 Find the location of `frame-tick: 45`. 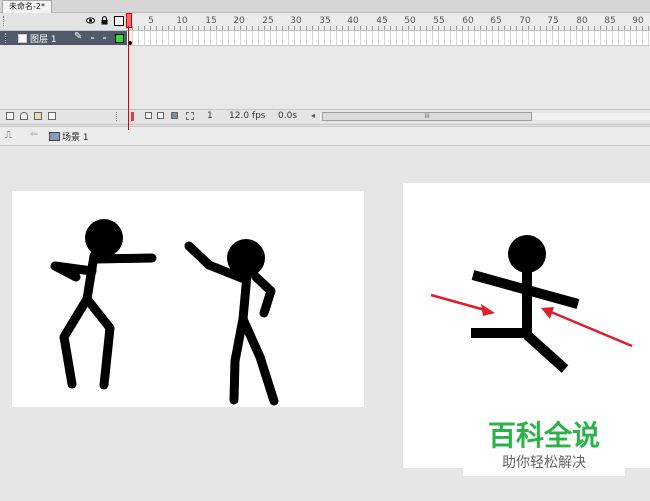

frame-tick: 45 is located at coordinates (382, 21).